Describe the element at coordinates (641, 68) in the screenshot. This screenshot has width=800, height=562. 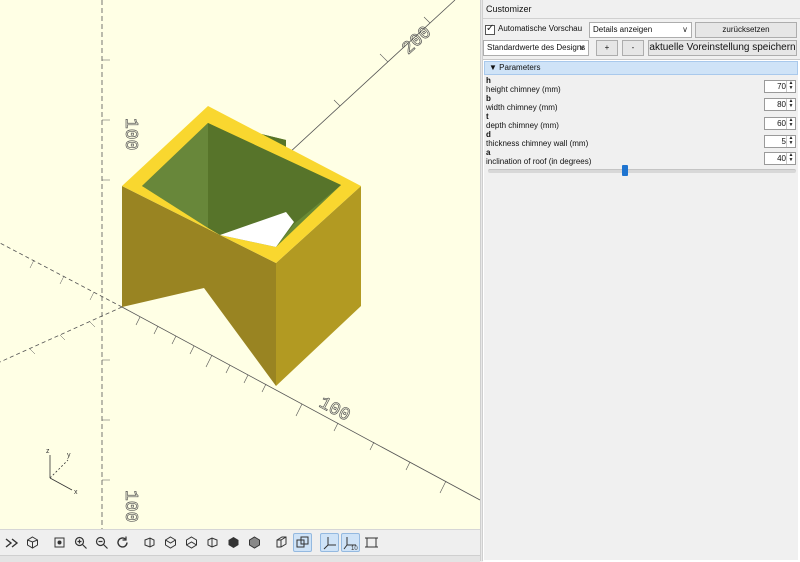
I see `parameters-header: ▼ Parameters` at that location.